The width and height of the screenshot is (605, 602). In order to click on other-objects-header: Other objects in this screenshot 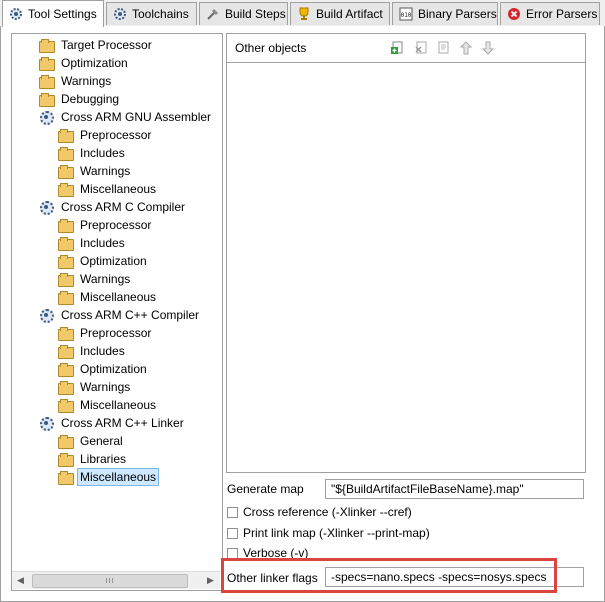, I will do `click(406, 48)`.